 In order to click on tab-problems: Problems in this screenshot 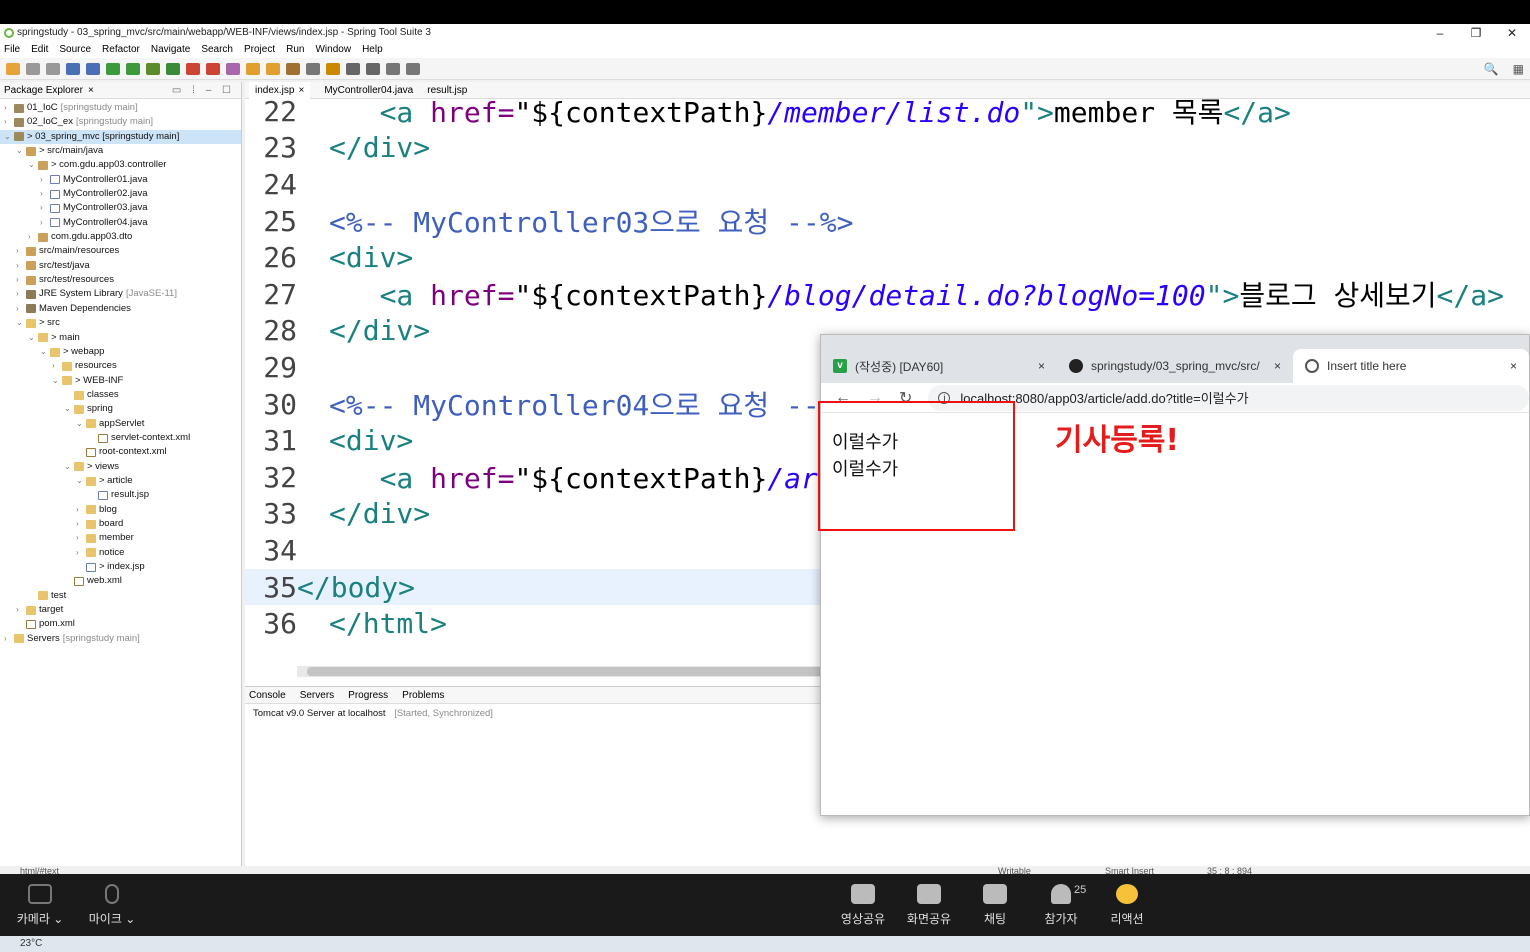, I will do `click(423, 695)`.